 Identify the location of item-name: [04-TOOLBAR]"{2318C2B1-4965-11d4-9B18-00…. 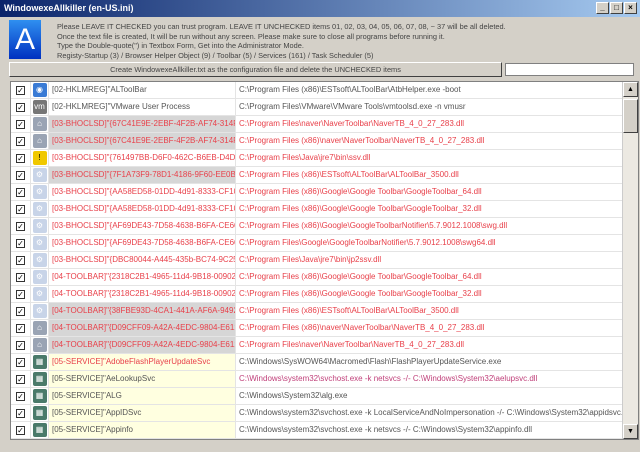
(142, 294).